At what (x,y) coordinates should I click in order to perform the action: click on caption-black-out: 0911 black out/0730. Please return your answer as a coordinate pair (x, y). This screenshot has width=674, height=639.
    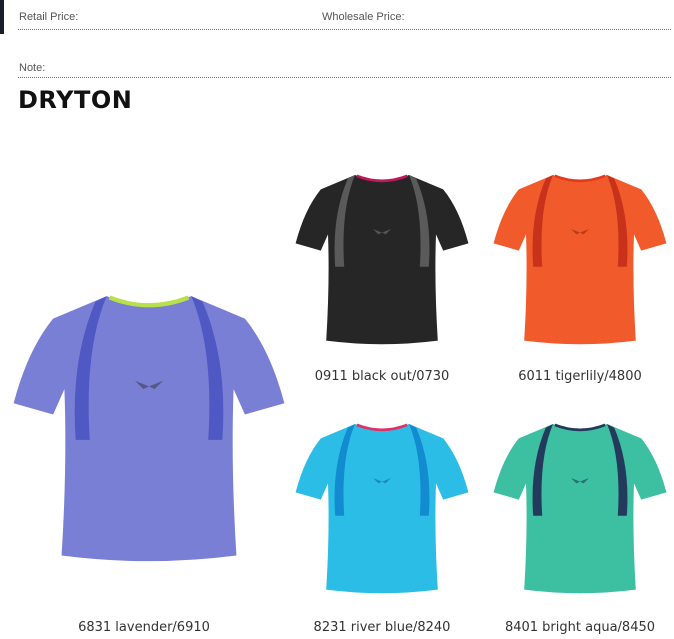
    Looking at the image, I should click on (382, 376).